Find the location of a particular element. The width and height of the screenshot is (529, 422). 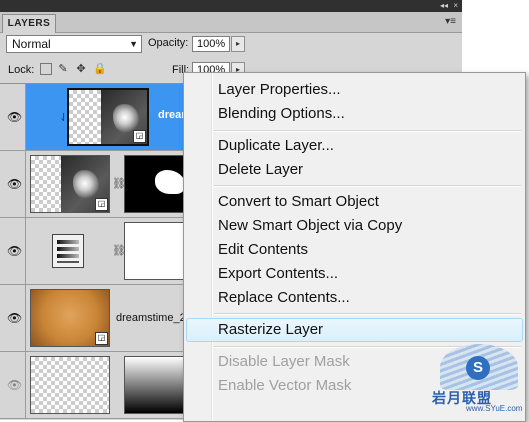

lock-brush-icon: ✎ is located at coordinates (63, 69).